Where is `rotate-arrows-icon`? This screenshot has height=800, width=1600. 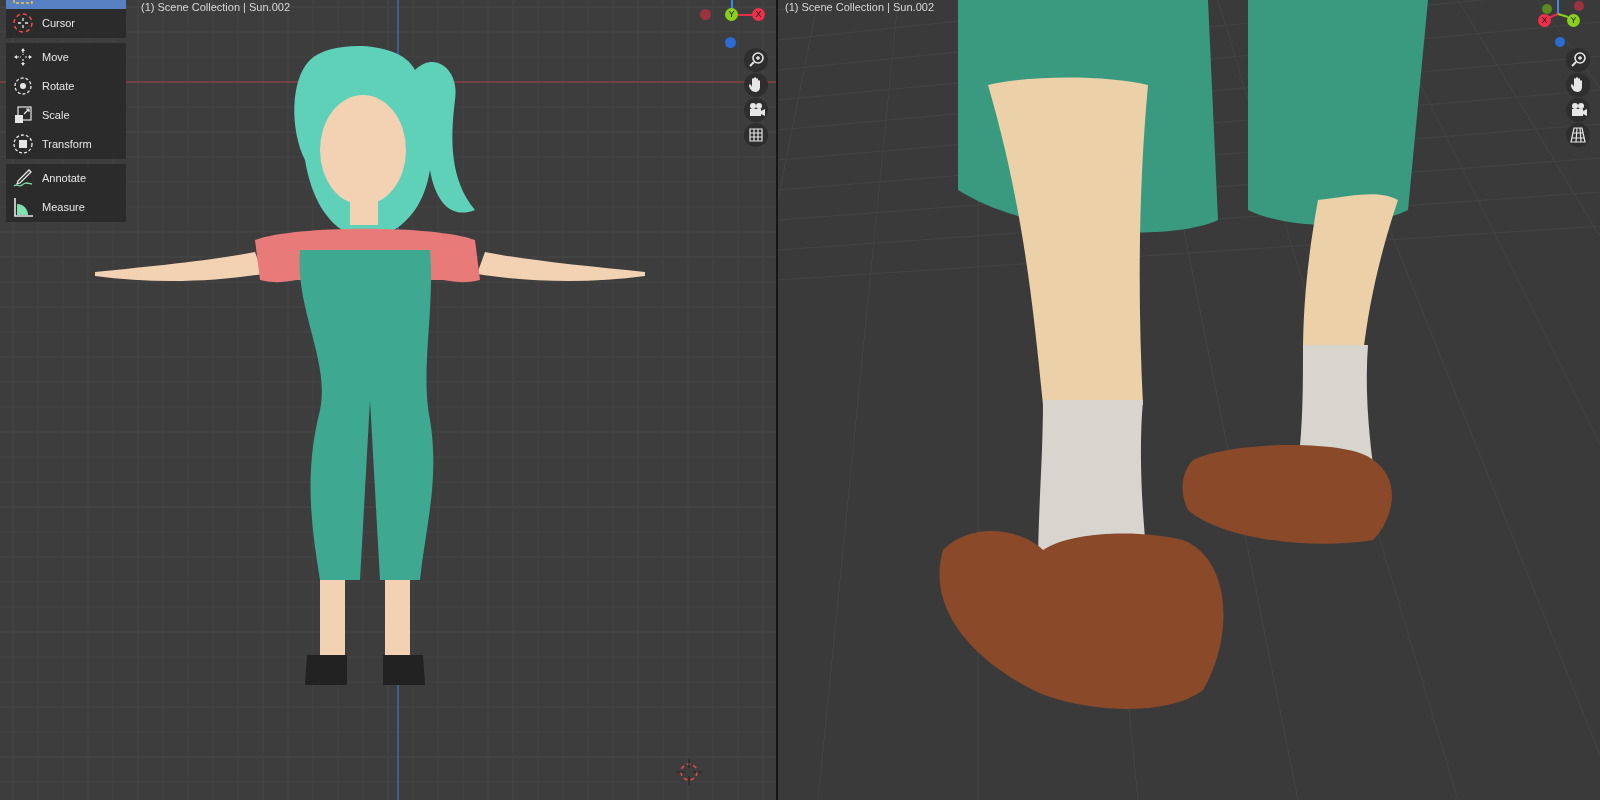 rotate-arrows-icon is located at coordinates (23, 86).